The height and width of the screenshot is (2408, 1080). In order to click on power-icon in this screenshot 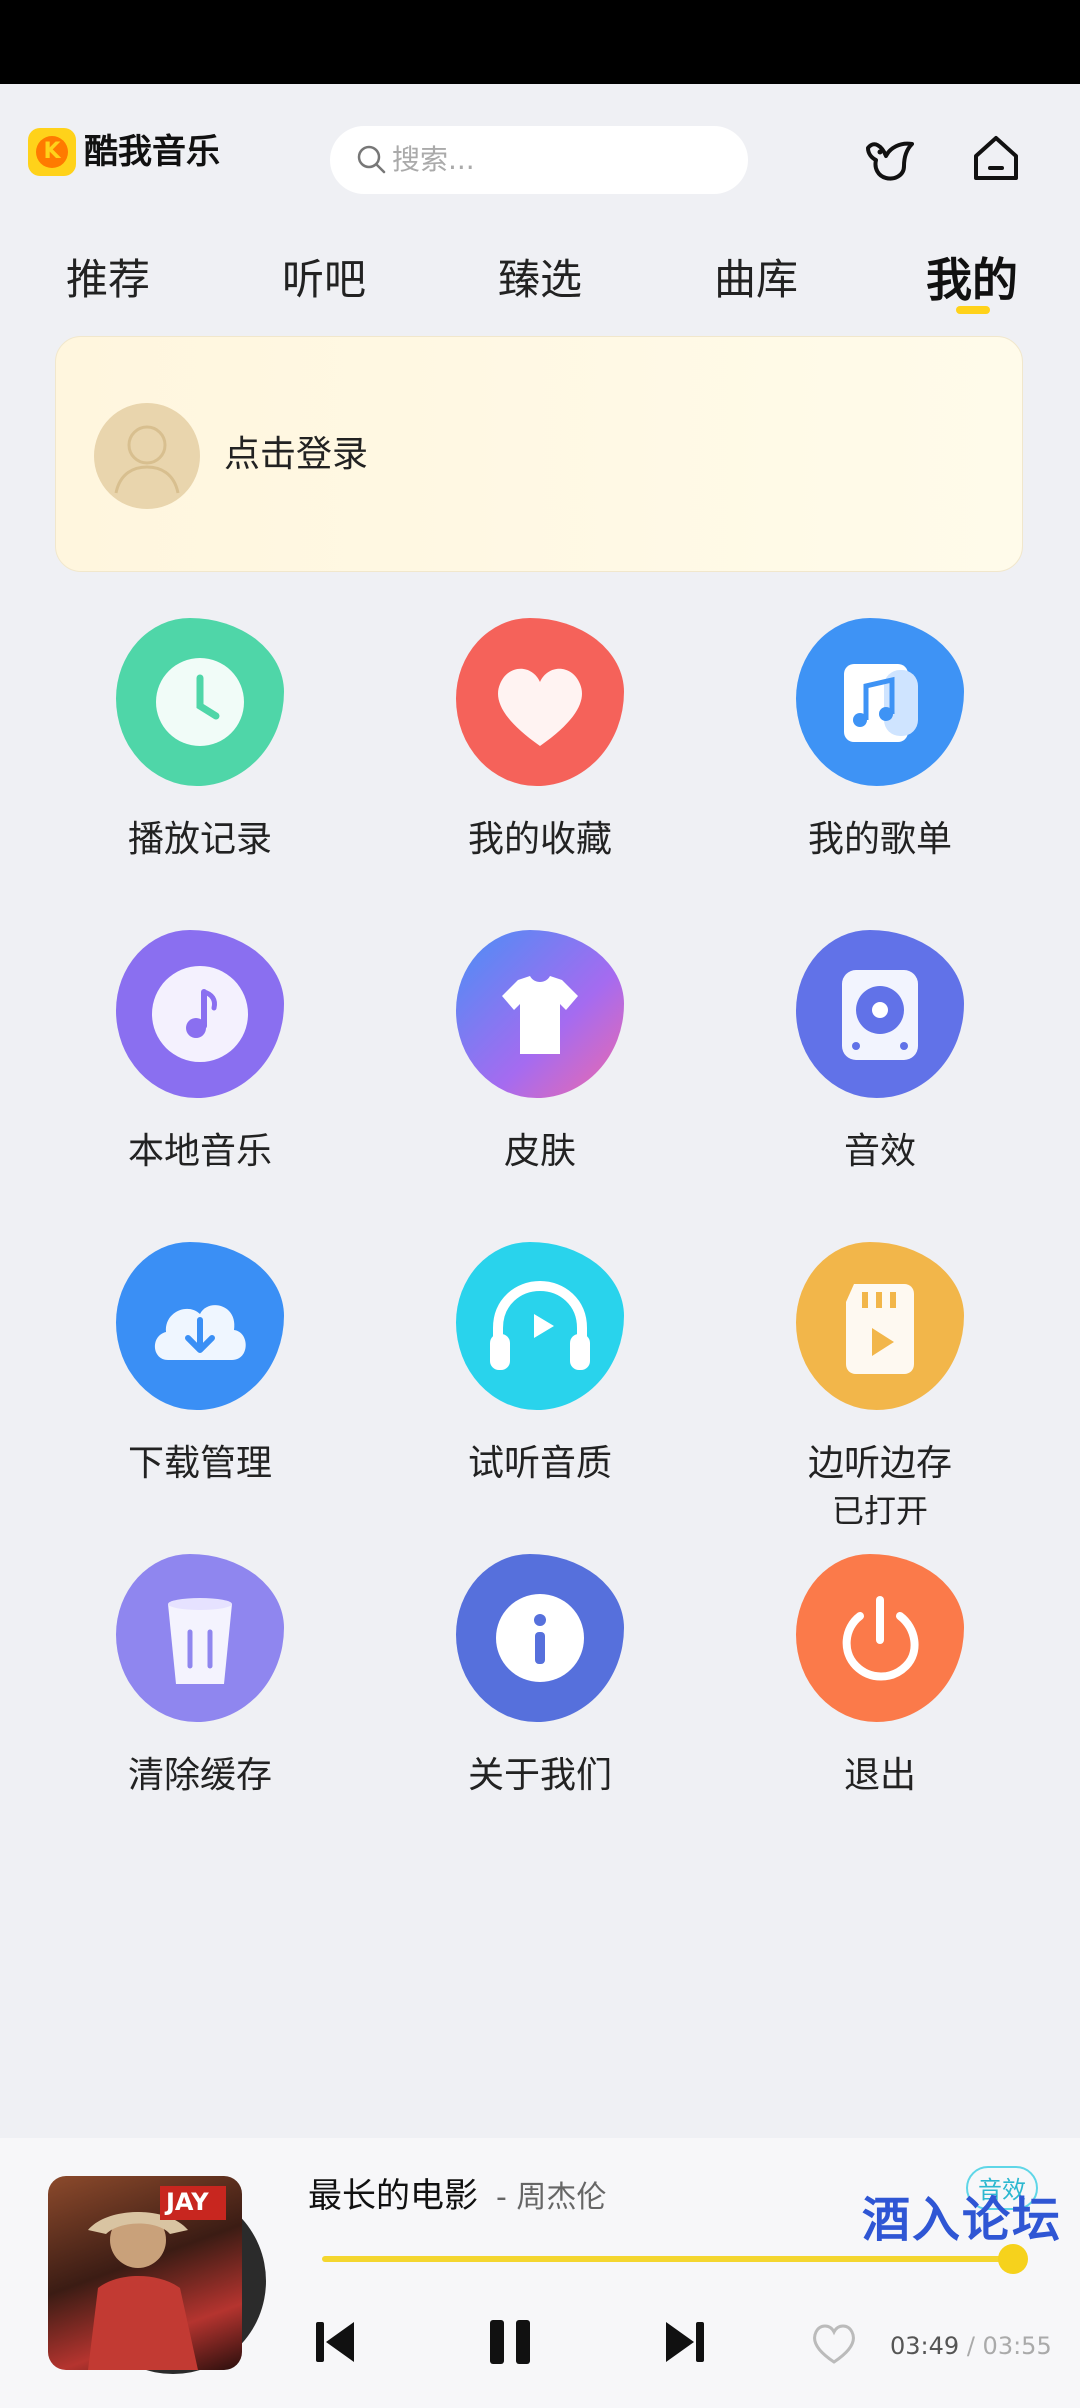, I will do `click(880, 1638)`.